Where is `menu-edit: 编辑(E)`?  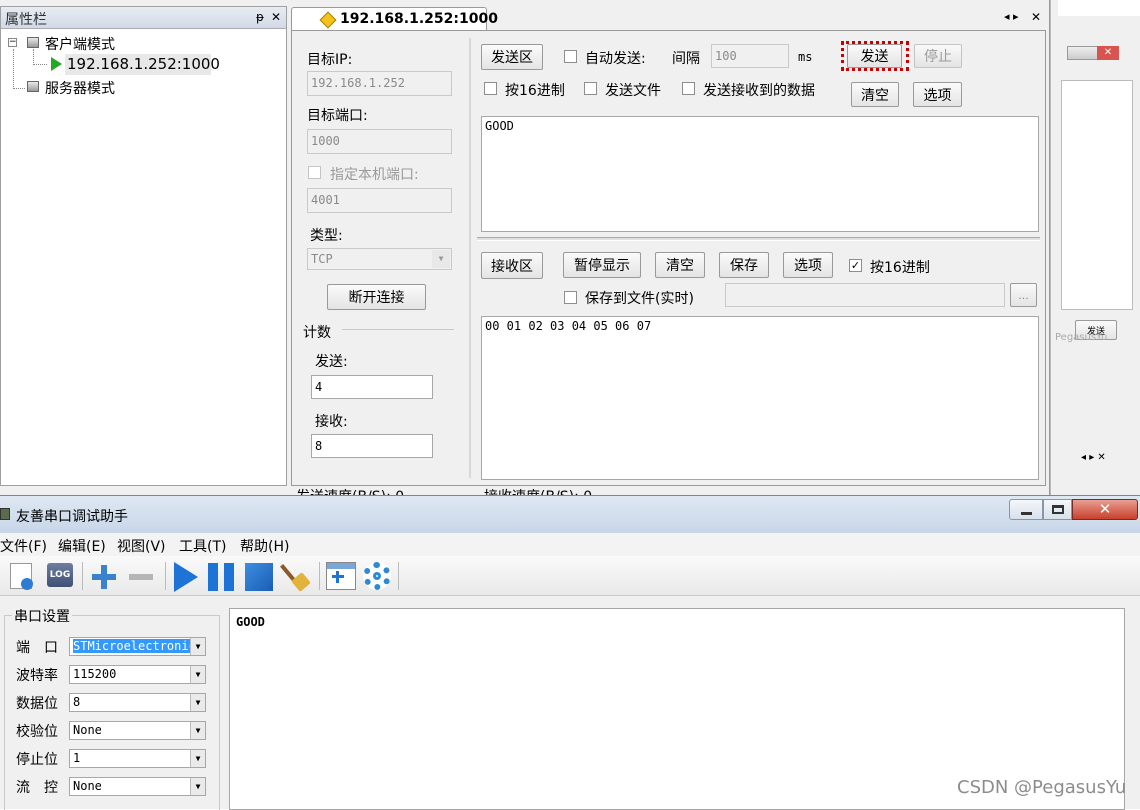 menu-edit: 编辑(E) is located at coordinates (82, 546).